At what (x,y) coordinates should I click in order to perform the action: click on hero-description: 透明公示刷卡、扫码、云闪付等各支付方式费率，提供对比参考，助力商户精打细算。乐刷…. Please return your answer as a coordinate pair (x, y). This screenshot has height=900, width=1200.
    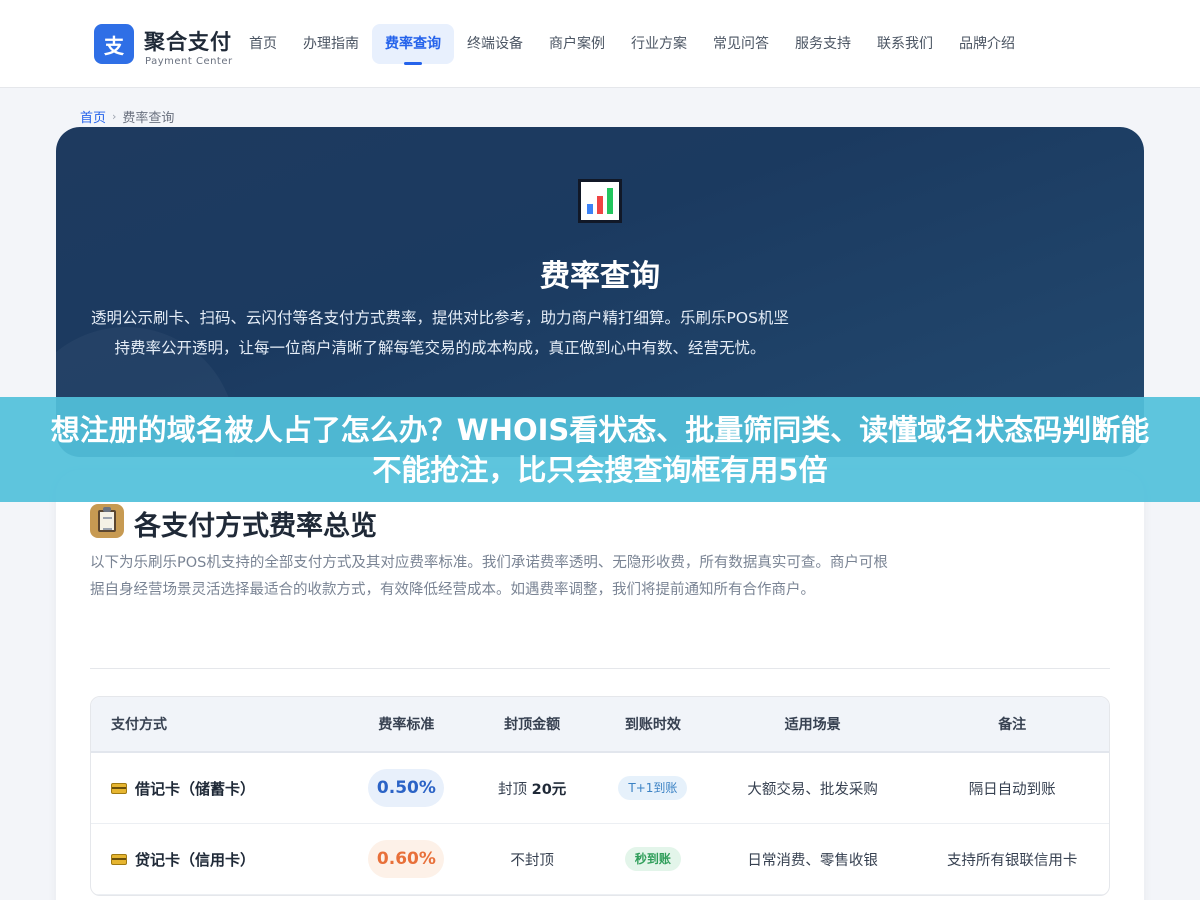
    Looking at the image, I should click on (440, 333).